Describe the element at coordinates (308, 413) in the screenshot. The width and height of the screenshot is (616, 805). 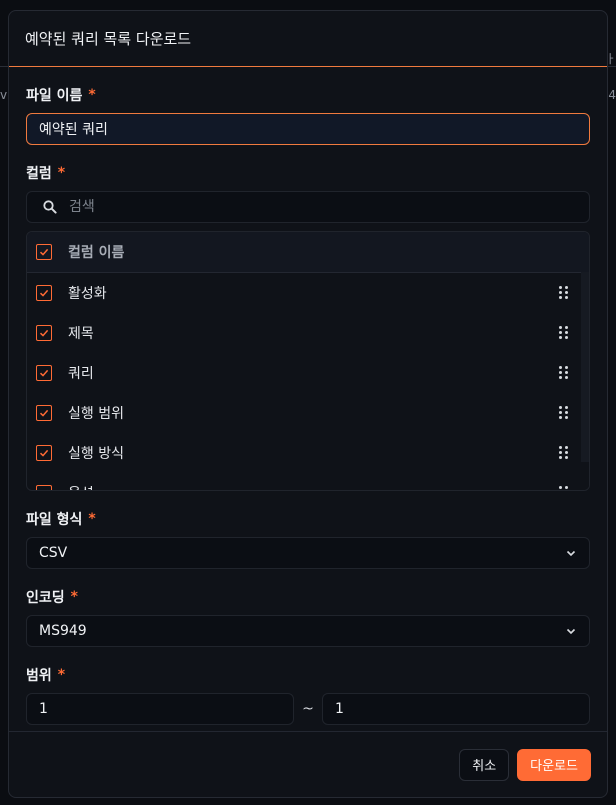
I see `list-item: 실행 범위` at that location.